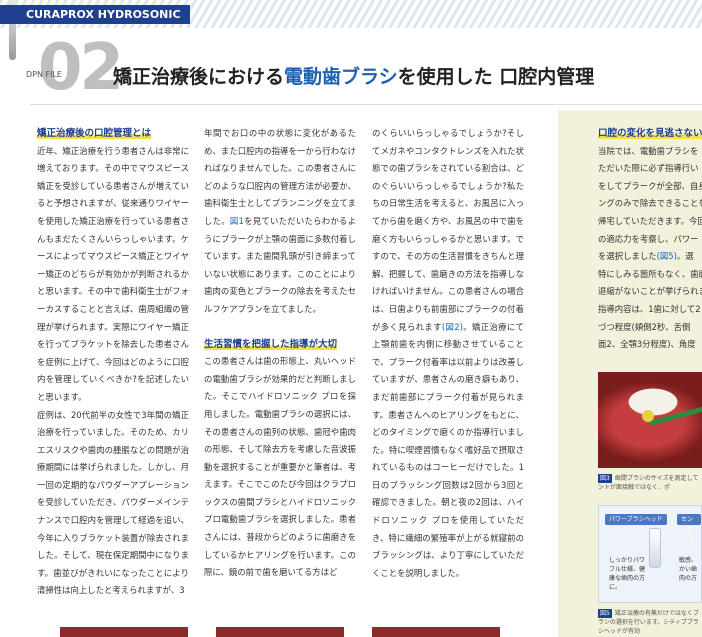  I want to click on title-part-2: を使用した 口腔内管理, so click(496, 77).